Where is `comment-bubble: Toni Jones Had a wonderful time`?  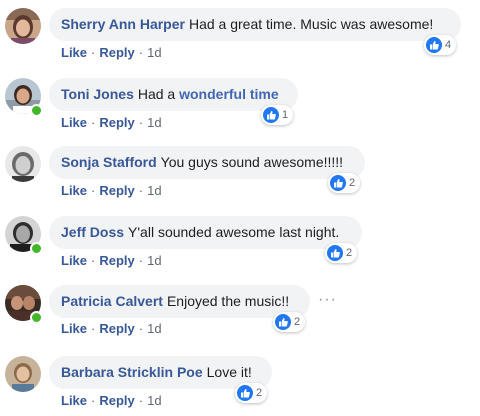 comment-bubble: Toni Jones Had a wonderful time is located at coordinates (173, 94).